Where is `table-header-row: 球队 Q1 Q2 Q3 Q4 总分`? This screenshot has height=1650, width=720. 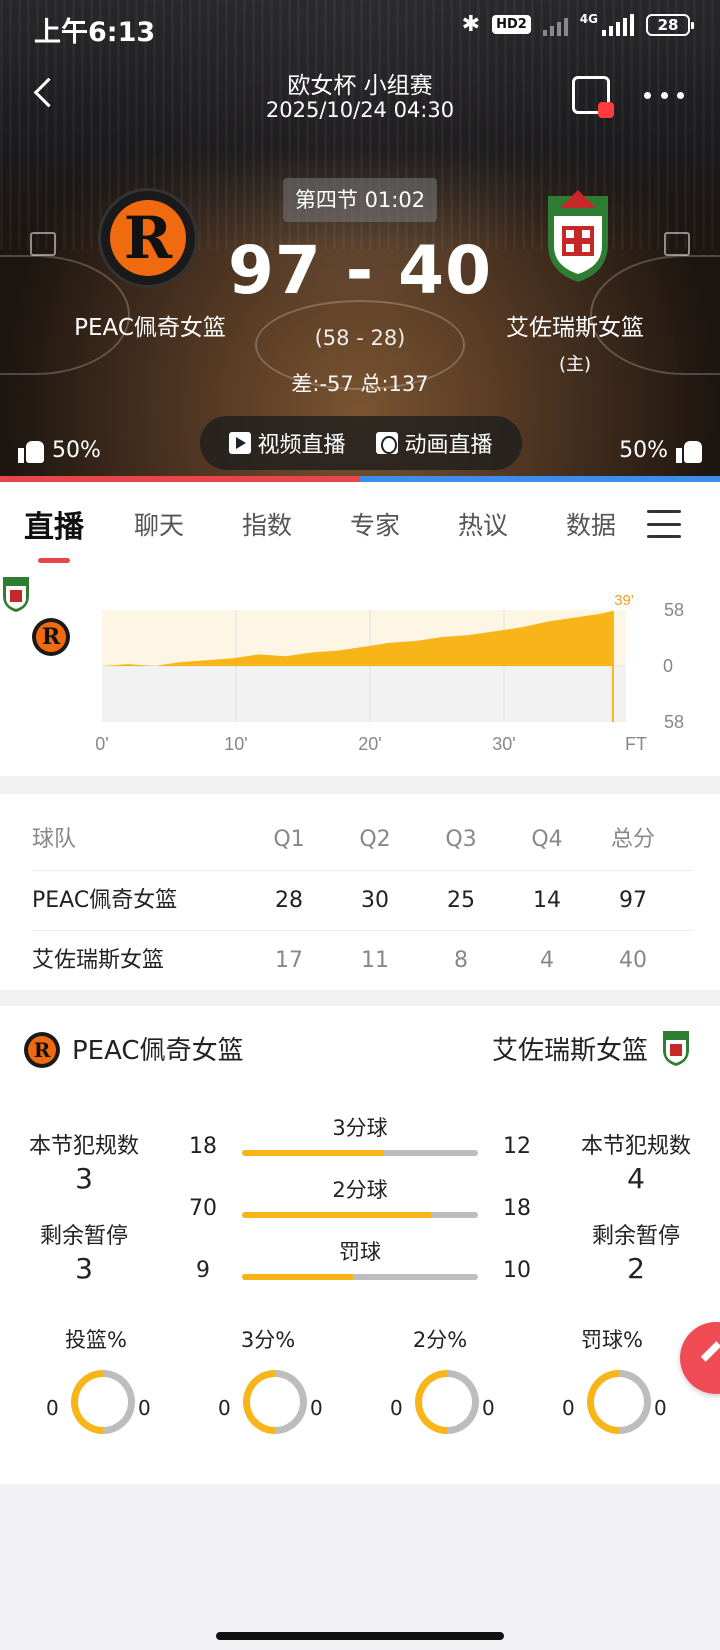
table-header-row: 球队 Q1 Q2 Q3 Q4 总分 is located at coordinates (363, 840).